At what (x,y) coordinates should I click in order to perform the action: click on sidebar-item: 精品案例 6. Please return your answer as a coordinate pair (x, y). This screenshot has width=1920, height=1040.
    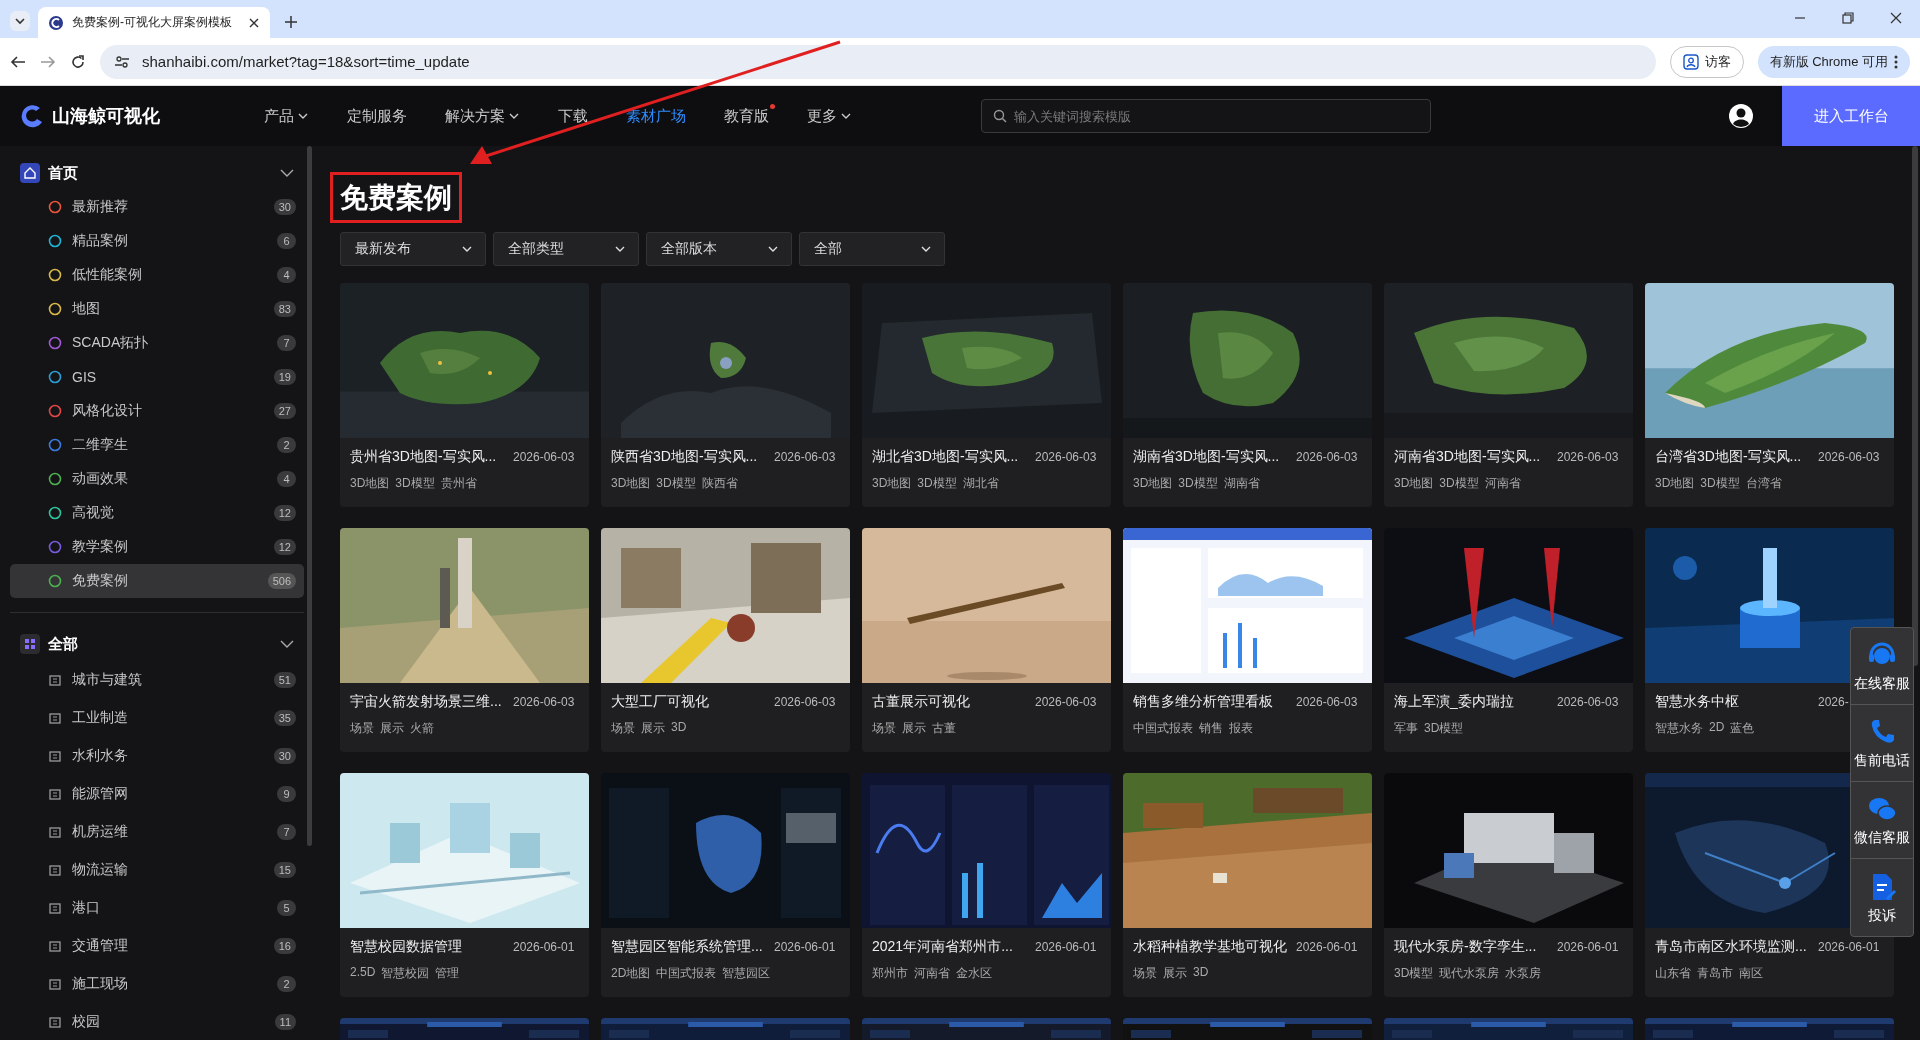
    Looking at the image, I should click on (157, 241).